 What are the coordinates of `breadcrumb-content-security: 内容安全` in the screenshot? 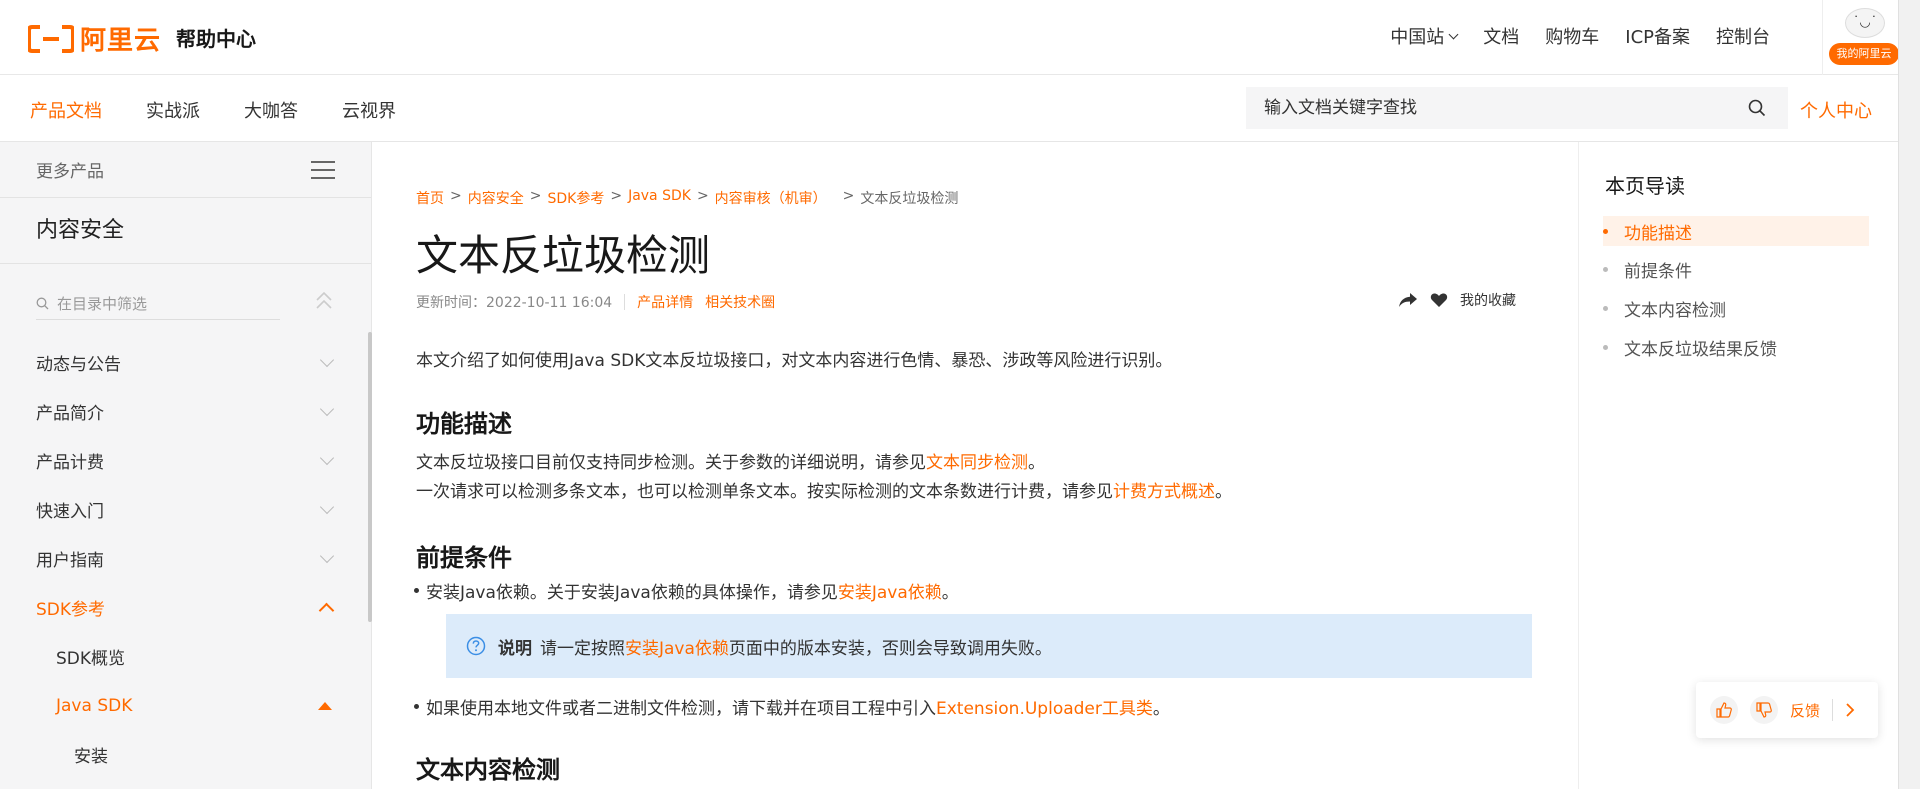 It's located at (496, 198).